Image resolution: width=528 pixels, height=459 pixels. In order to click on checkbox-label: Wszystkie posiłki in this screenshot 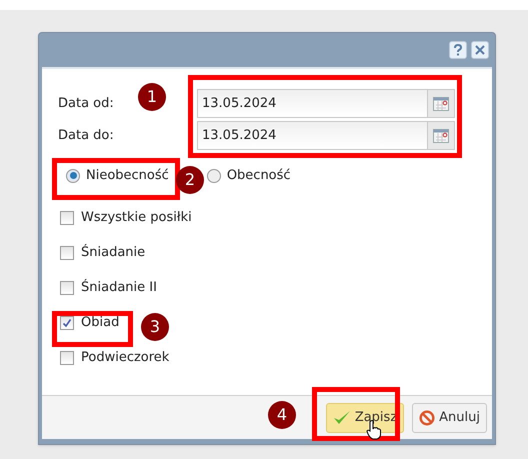, I will do `click(136, 217)`.